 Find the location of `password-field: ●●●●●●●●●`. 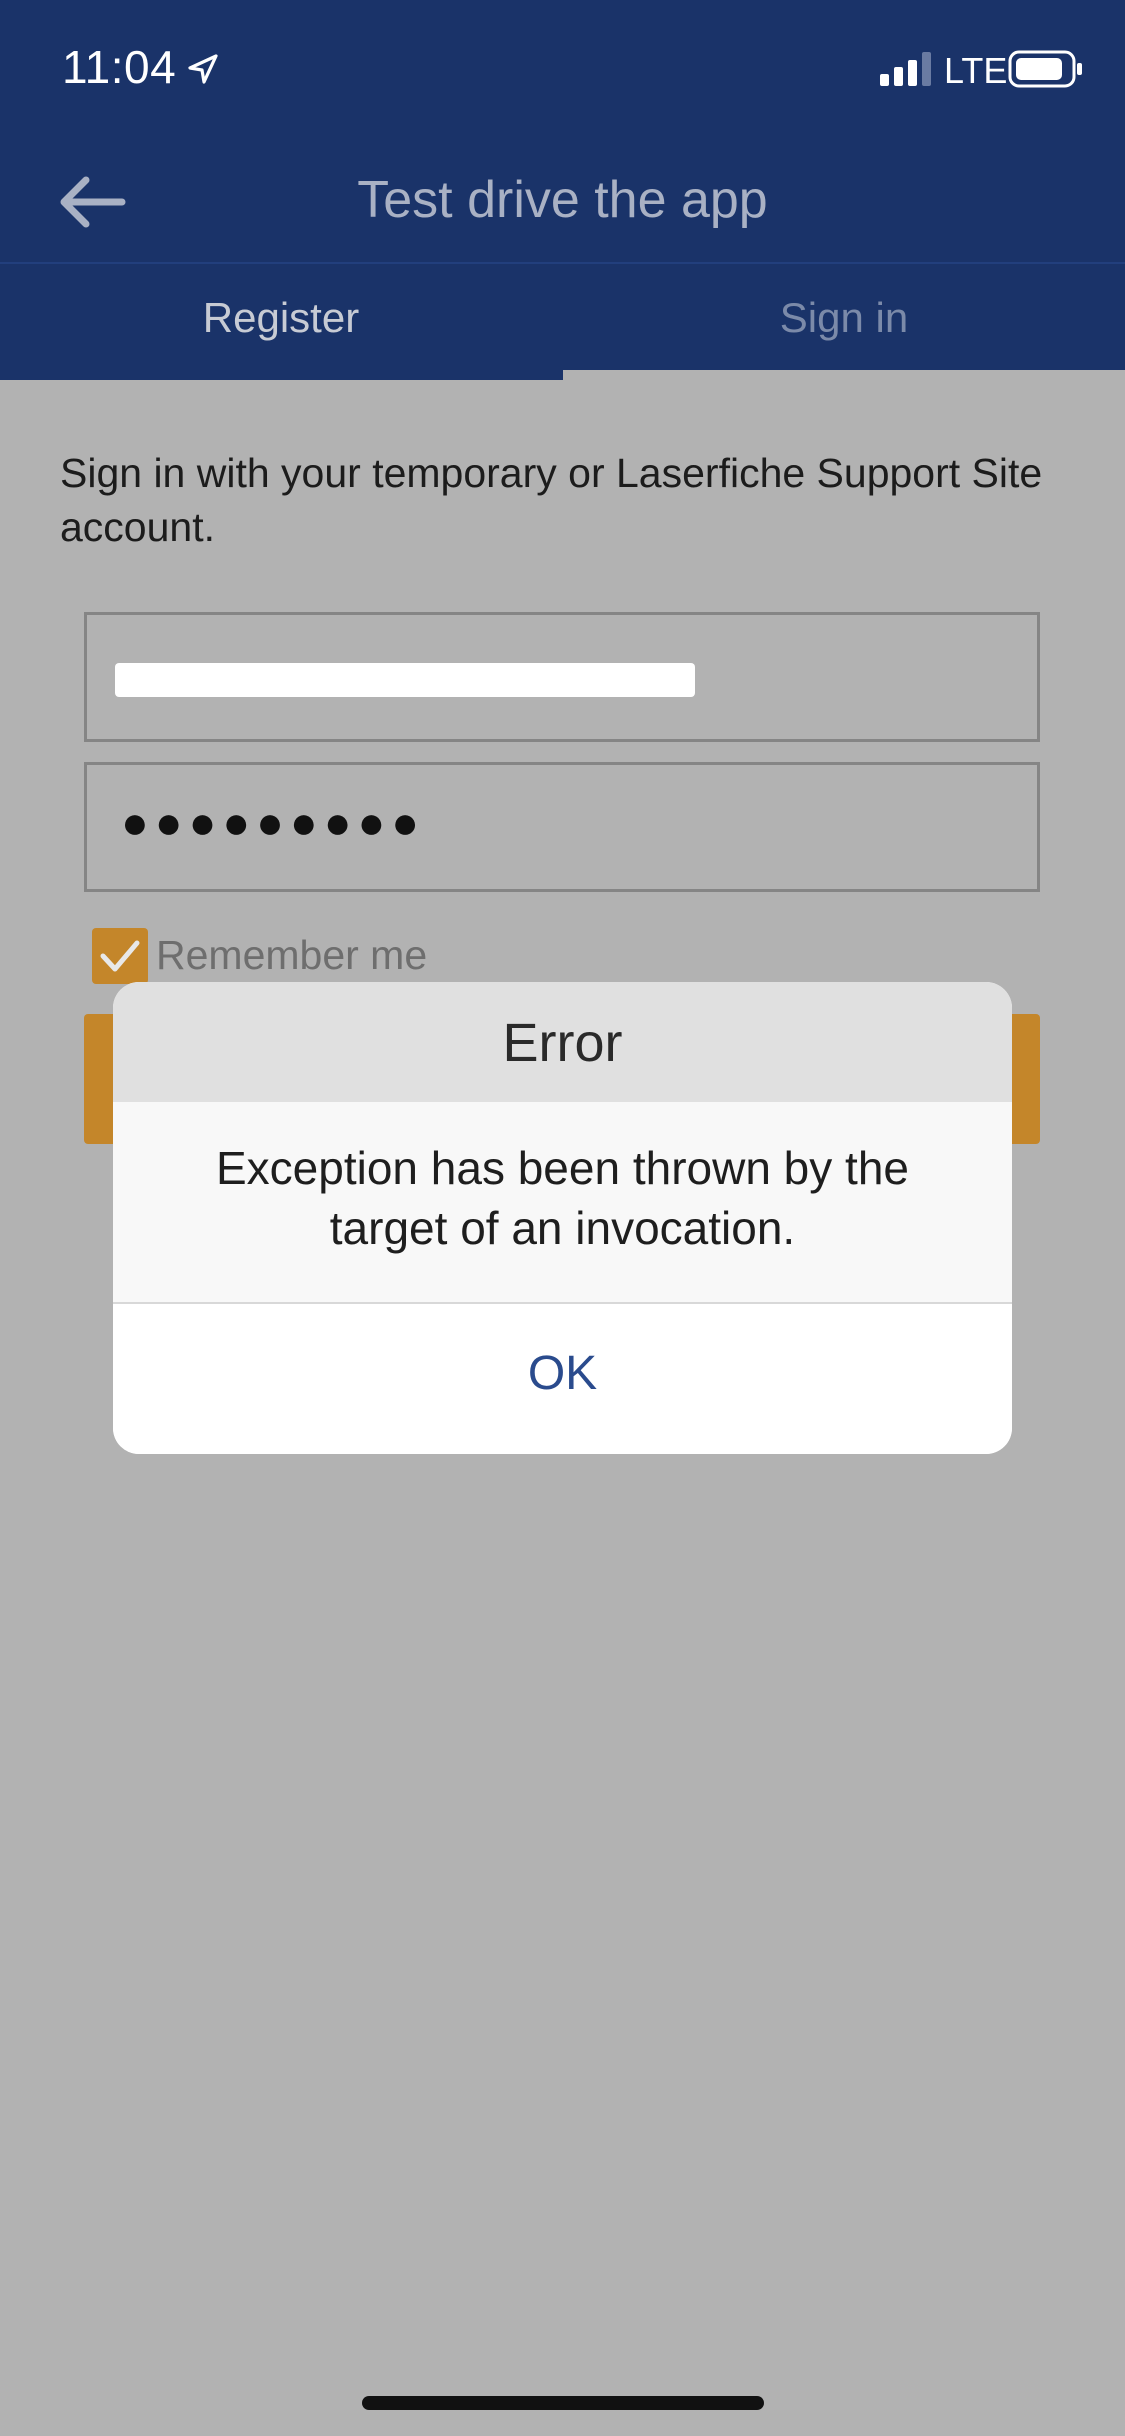

password-field: ●●●●●●●●● is located at coordinates (562, 827).